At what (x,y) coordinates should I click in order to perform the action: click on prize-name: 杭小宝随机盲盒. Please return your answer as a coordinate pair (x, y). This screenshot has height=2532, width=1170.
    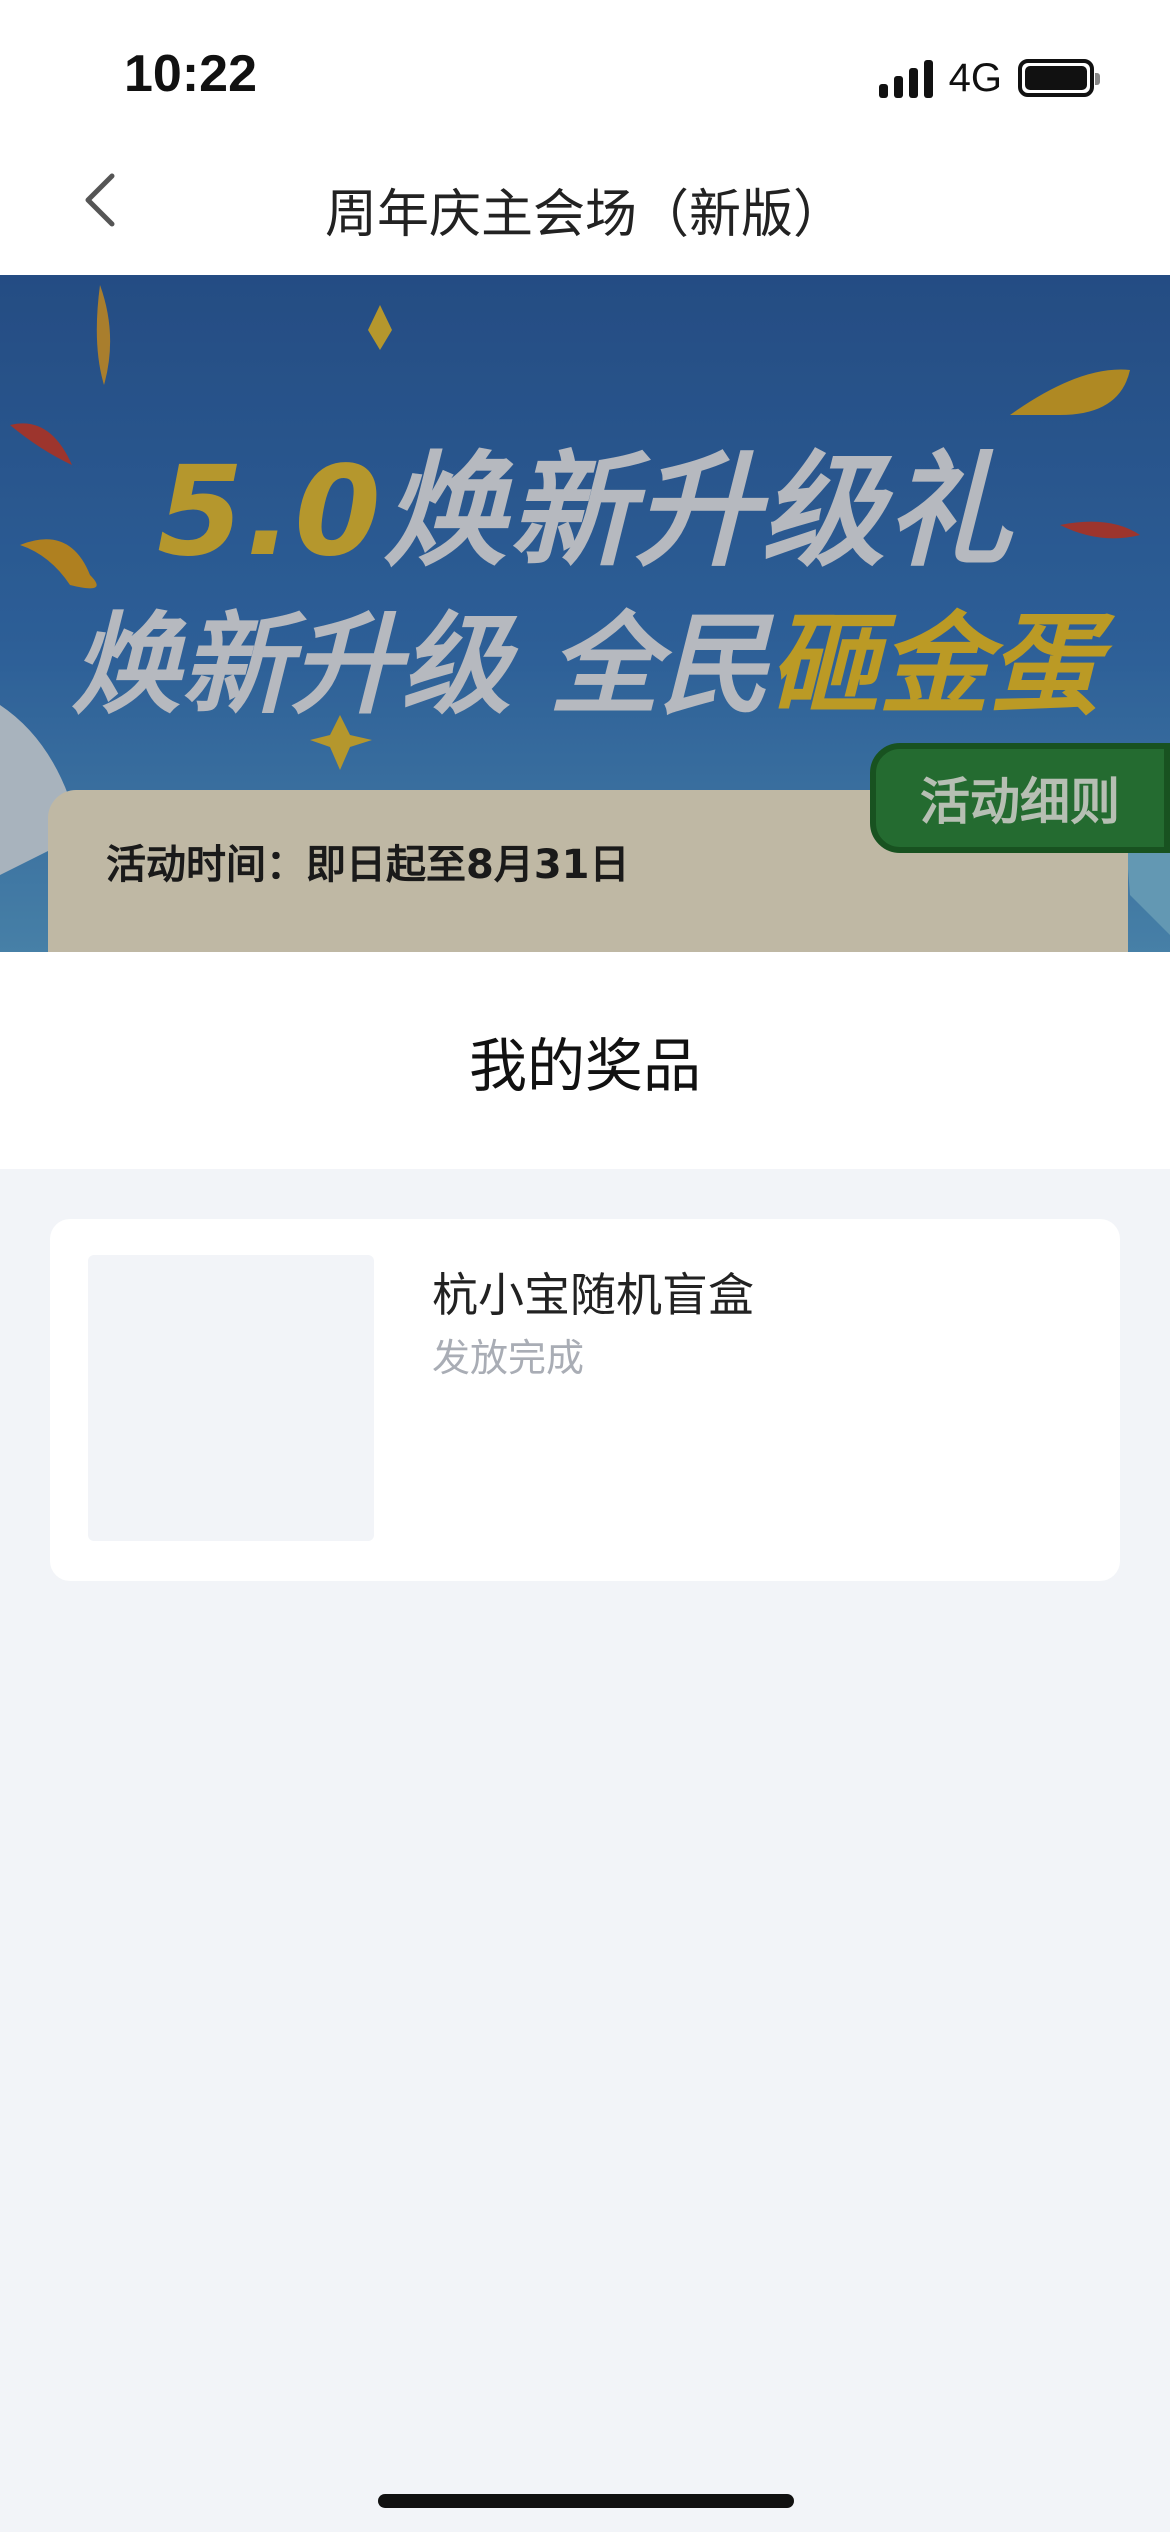
    Looking at the image, I should click on (593, 1295).